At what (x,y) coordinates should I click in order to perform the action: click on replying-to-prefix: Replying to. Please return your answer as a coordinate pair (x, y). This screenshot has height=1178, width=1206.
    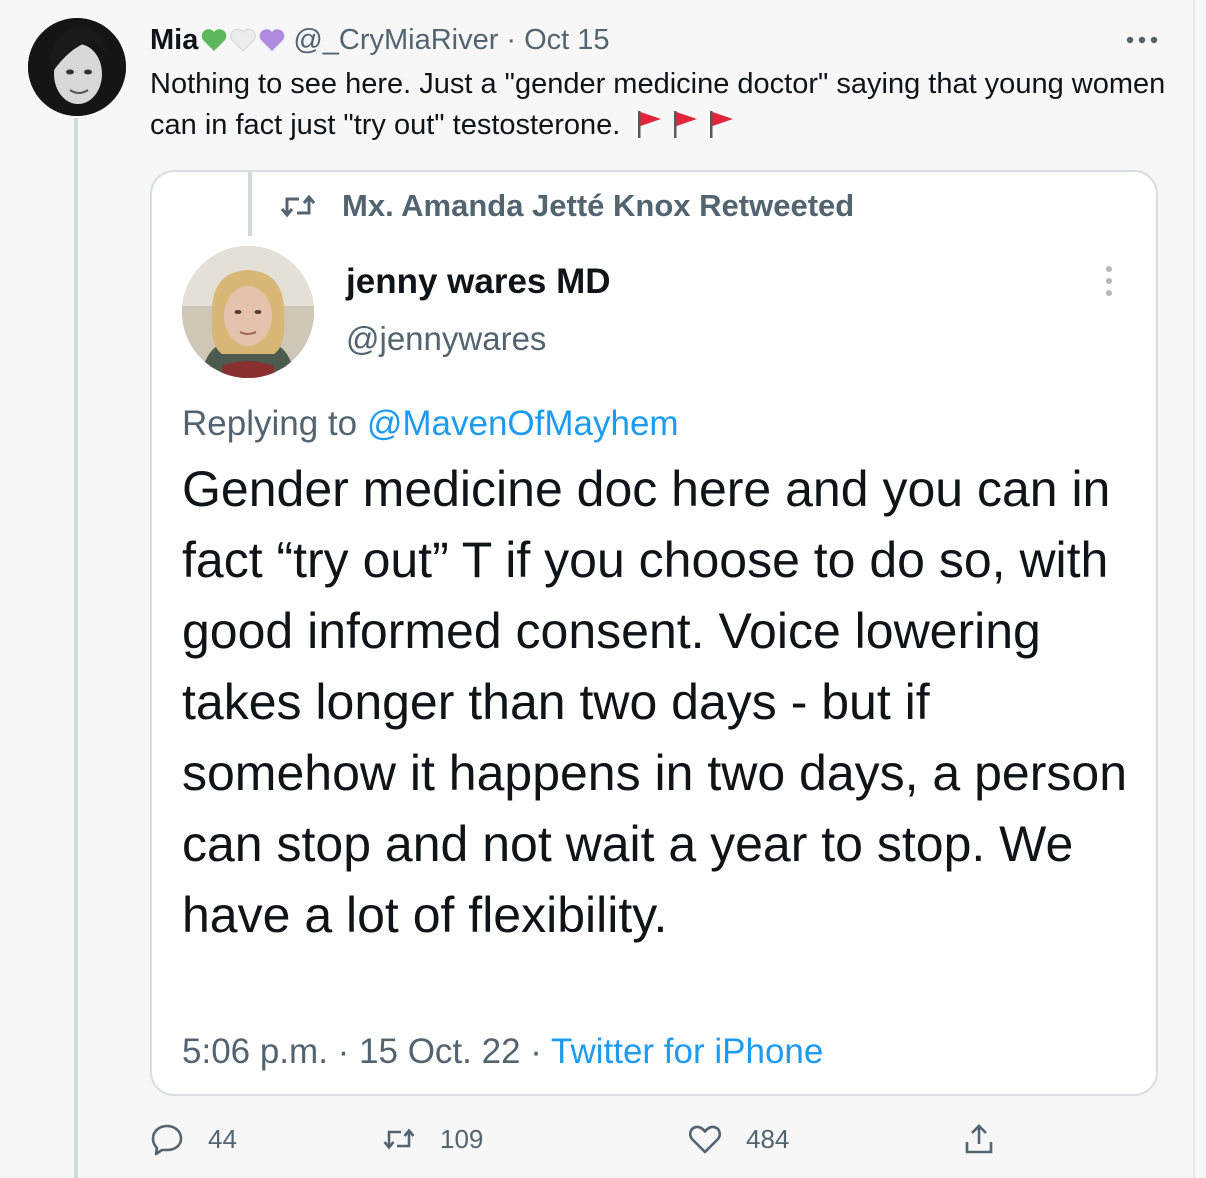
    Looking at the image, I should click on (270, 423).